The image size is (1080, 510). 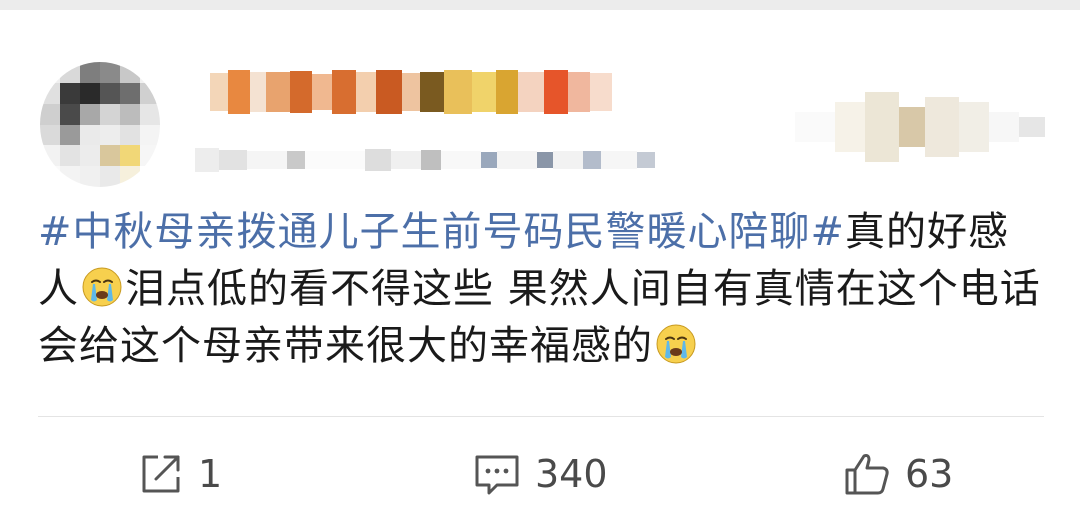 What do you see at coordinates (929, 474) in the screenshot?
I see `like-count: 63` at bounding box center [929, 474].